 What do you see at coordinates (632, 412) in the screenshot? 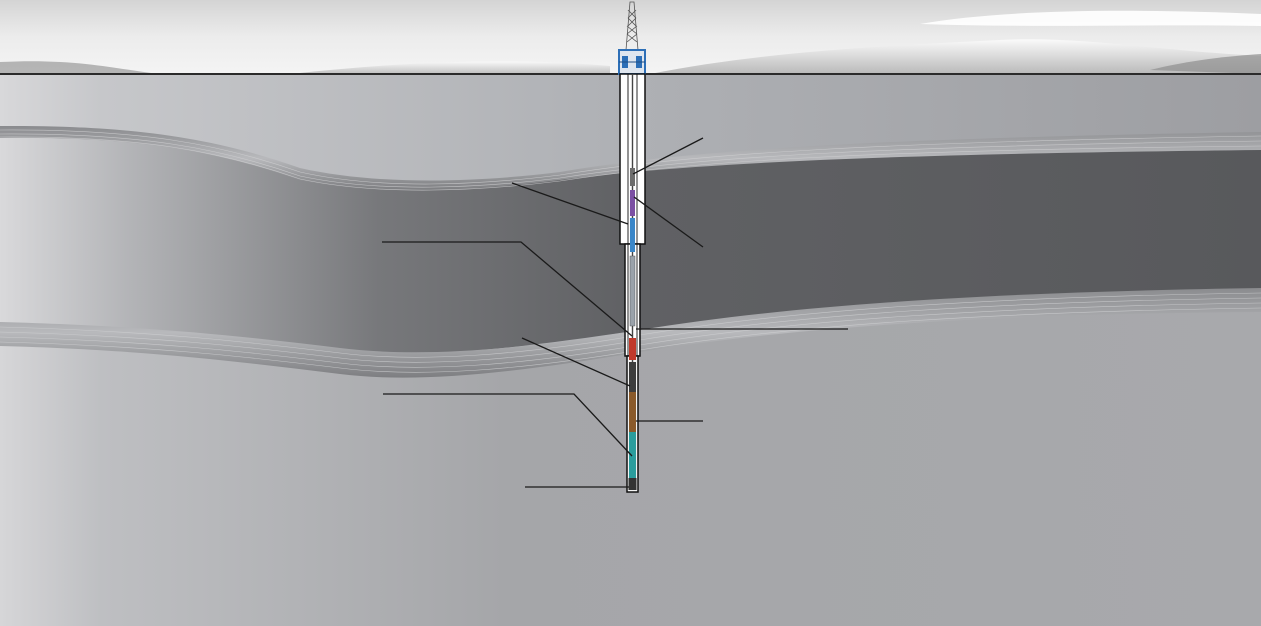
I see `tool-brown-section` at bounding box center [632, 412].